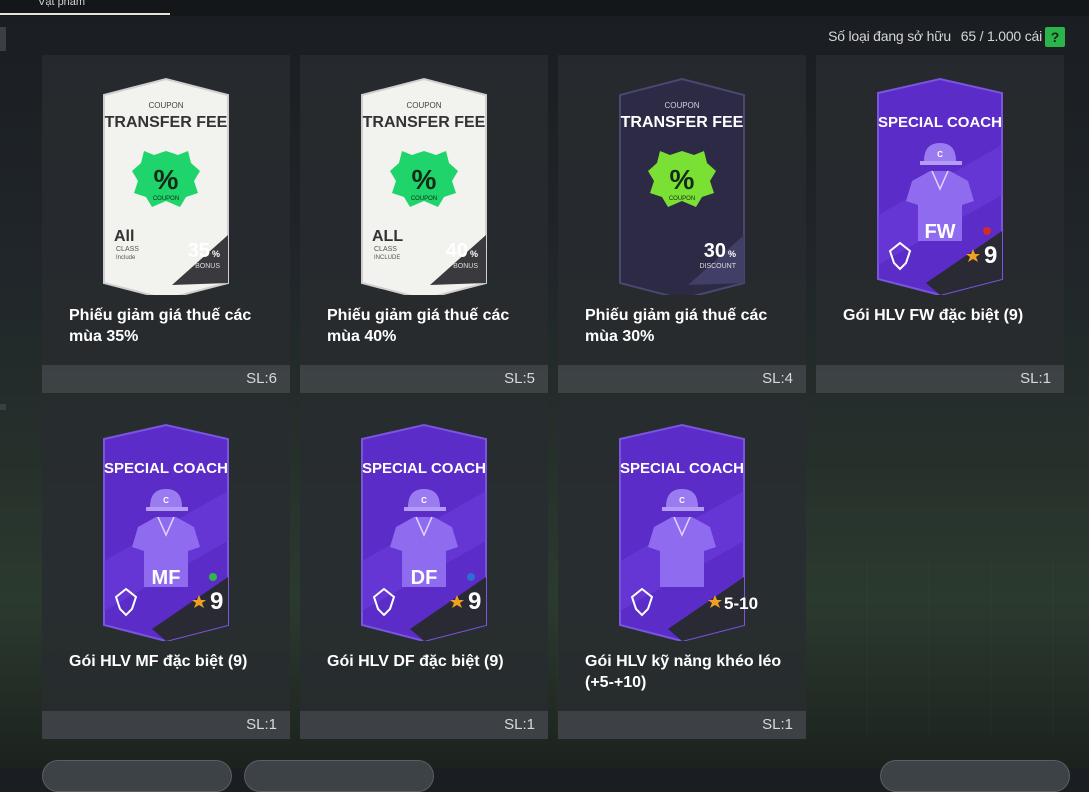  Describe the element at coordinates (682, 379) in the screenshot. I see `item-quantity: SL:4` at that location.